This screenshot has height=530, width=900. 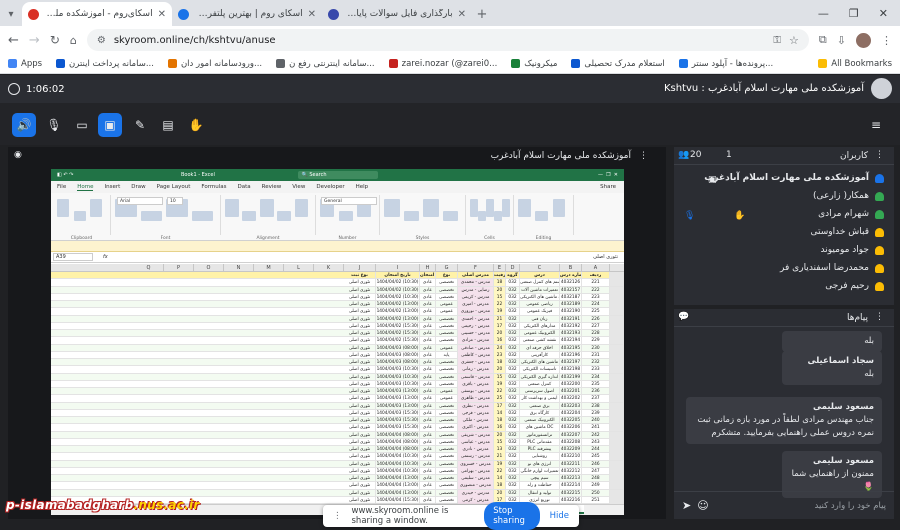 What do you see at coordinates (540, 413) in the screenshot?
I see `table-cell: کارگاه برق` at bounding box center [540, 413].